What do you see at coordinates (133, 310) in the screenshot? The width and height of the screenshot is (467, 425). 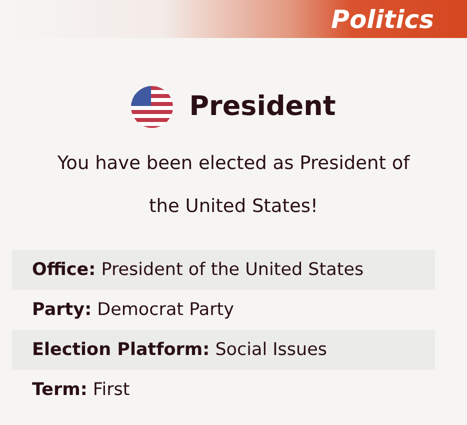 I see `detail-row-text: Party: Democrat Party` at bounding box center [133, 310].